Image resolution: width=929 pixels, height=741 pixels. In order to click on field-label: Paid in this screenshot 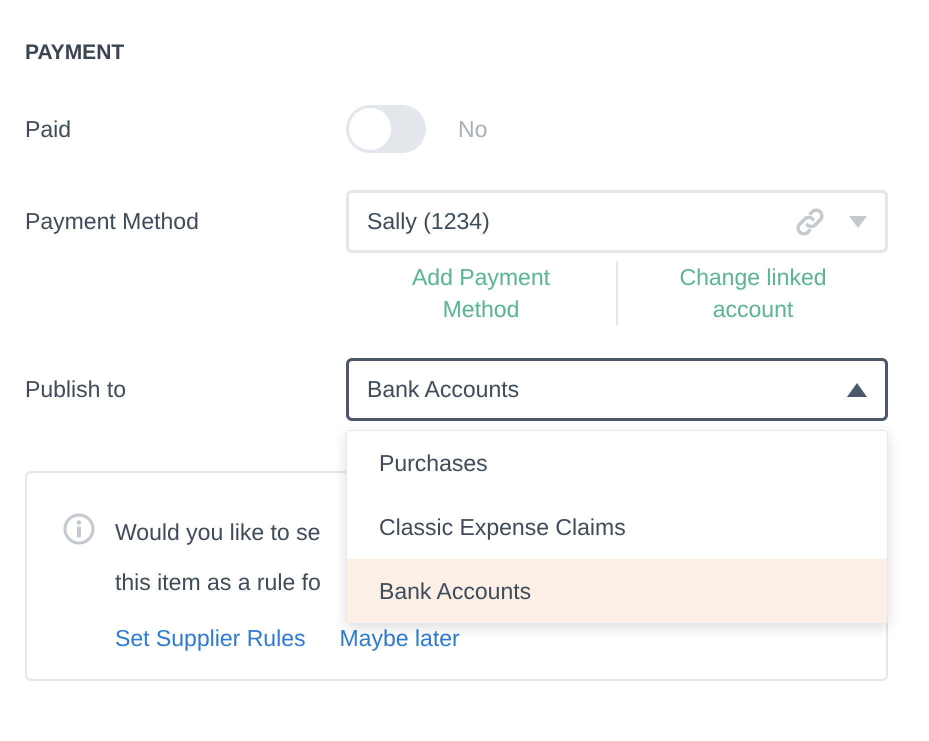, I will do `click(48, 129)`.